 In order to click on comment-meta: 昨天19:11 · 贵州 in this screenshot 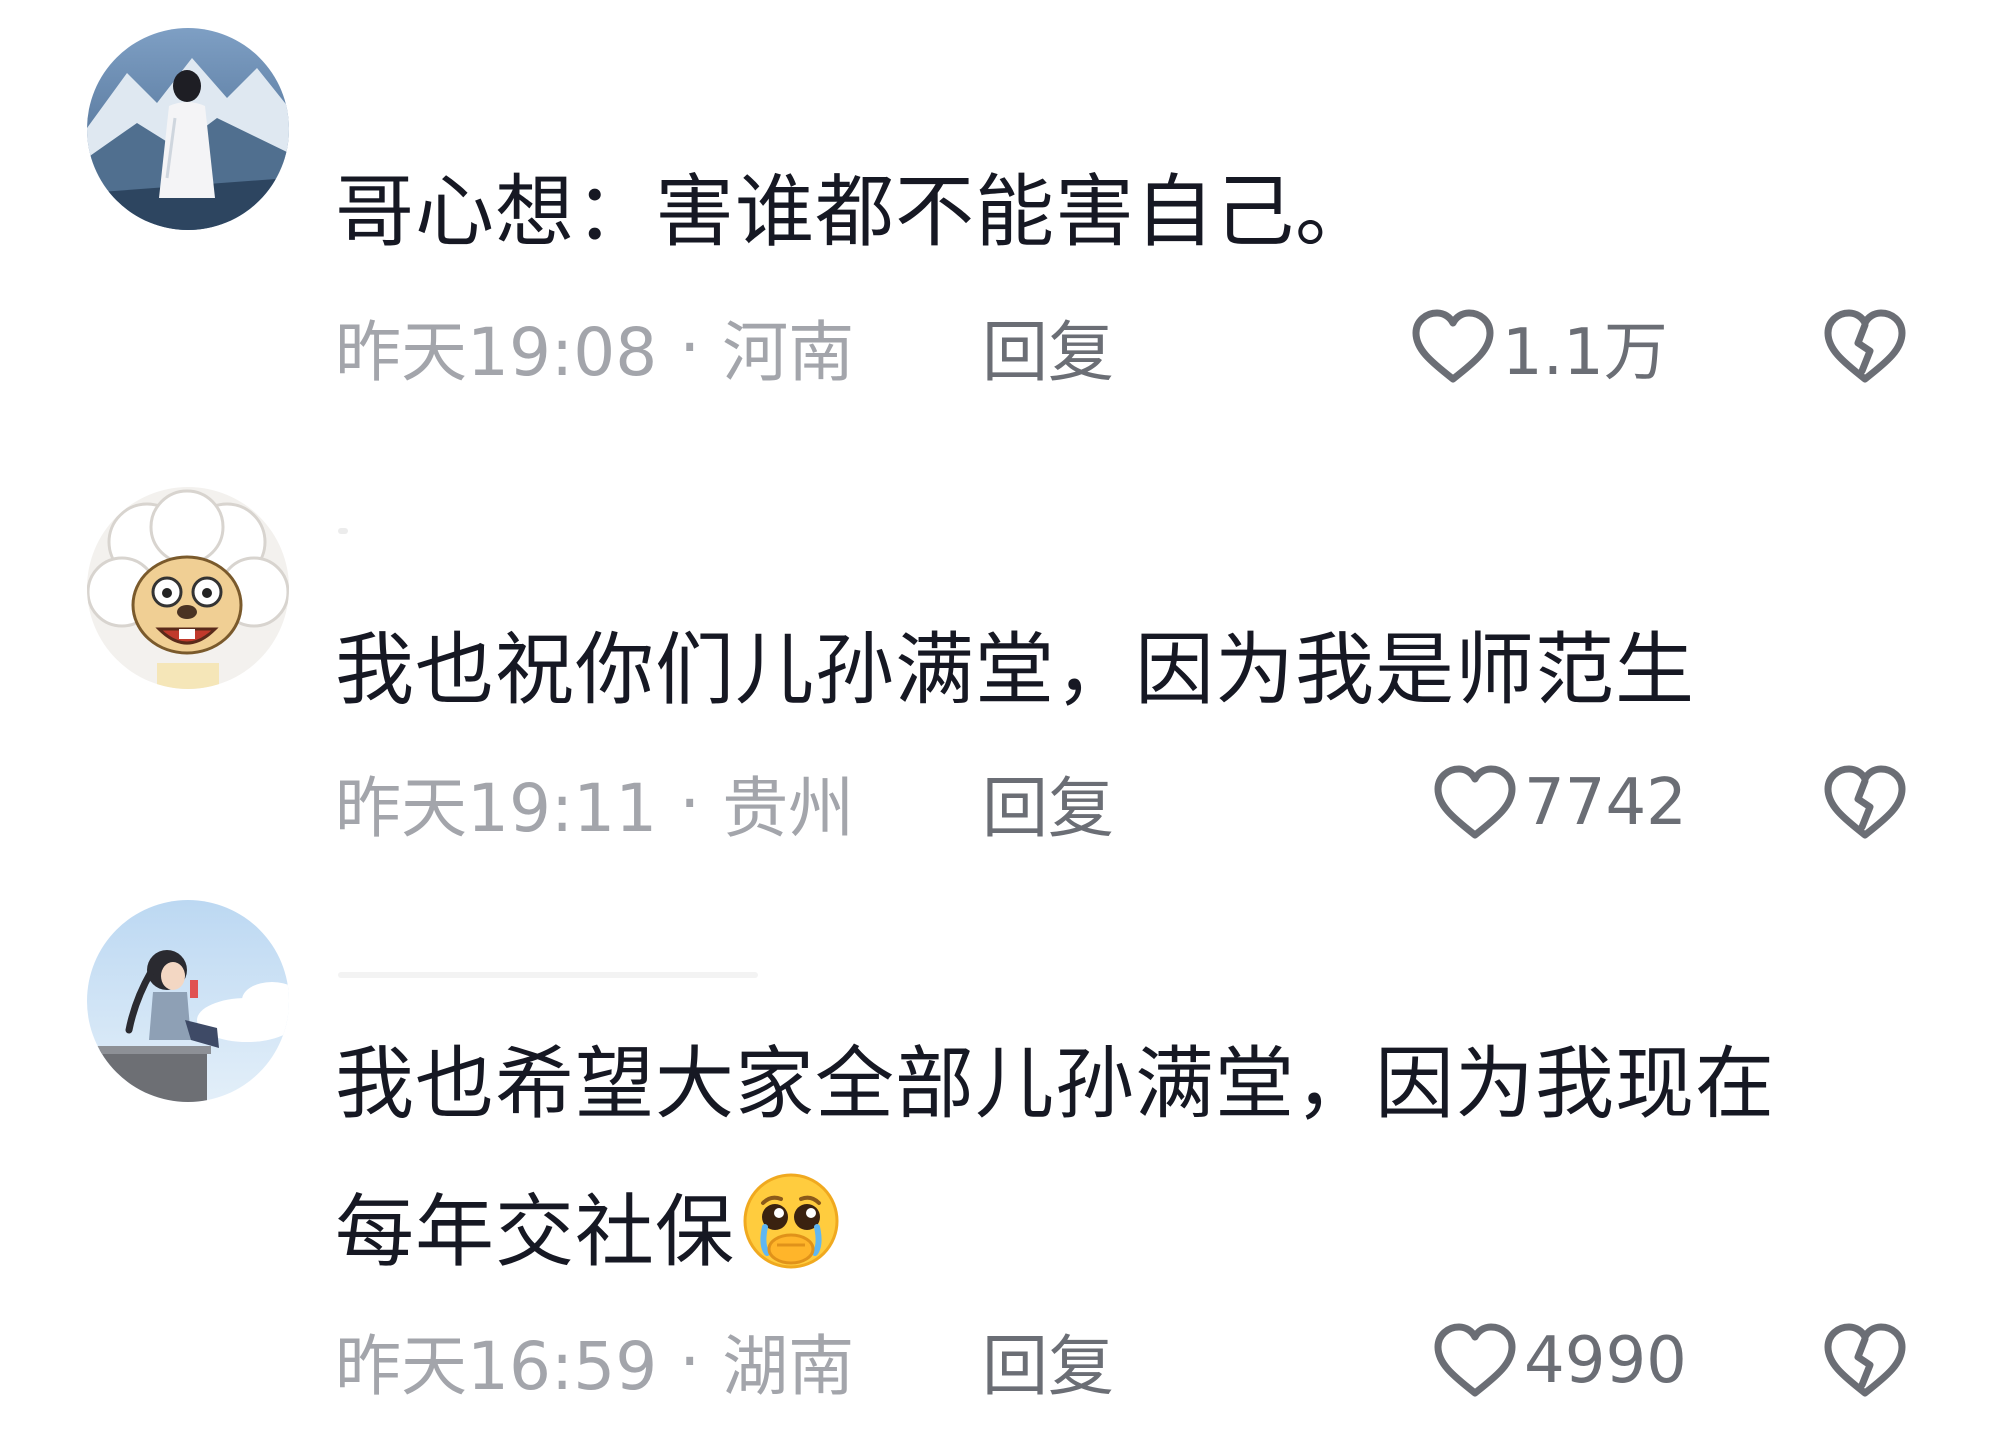, I will do `click(594, 803)`.